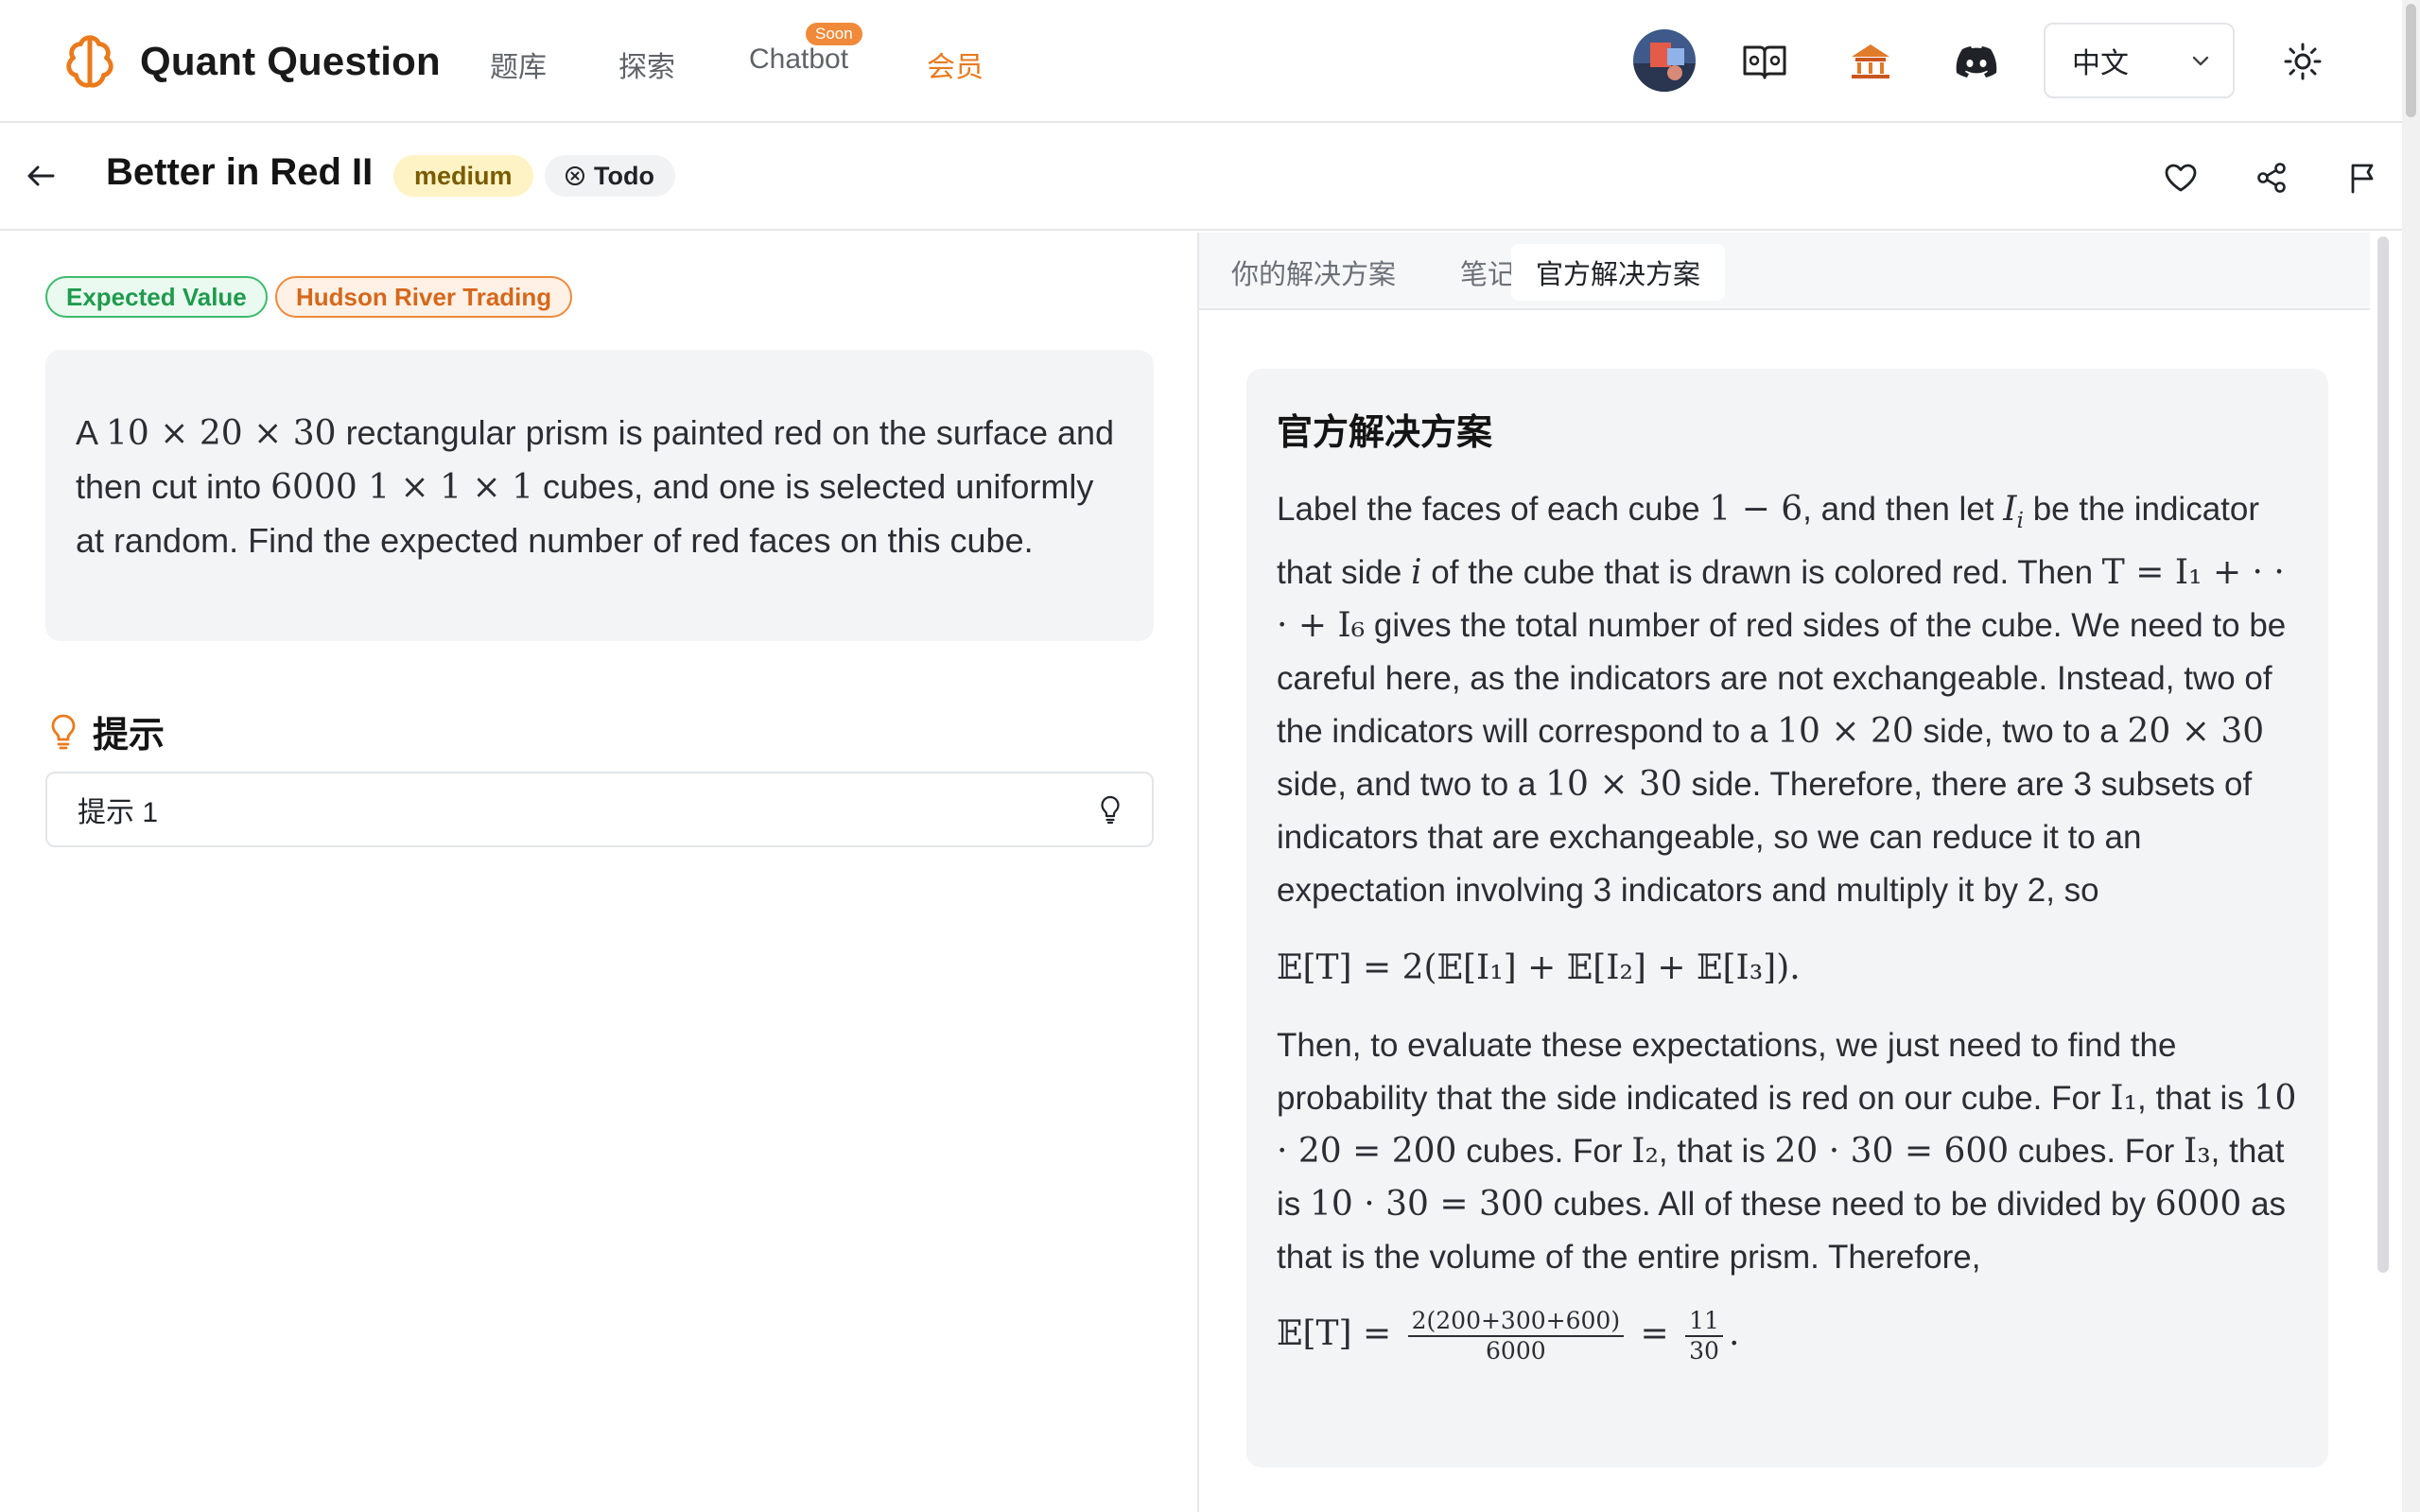  Describe the element at coordinates (1785, 271) in the screenshot. I see `solution-tabs: 你的解决方案 笔记 官方解决方案` at that location.